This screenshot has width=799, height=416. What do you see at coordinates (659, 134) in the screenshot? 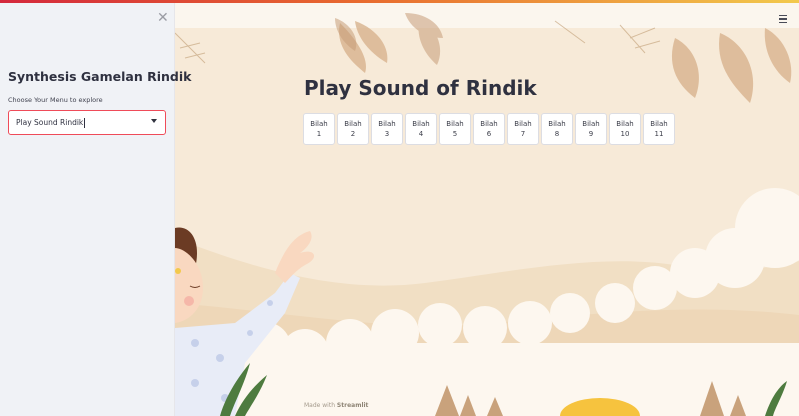
I see `bilah-button-number: 11` at bounding box center [659, 134].